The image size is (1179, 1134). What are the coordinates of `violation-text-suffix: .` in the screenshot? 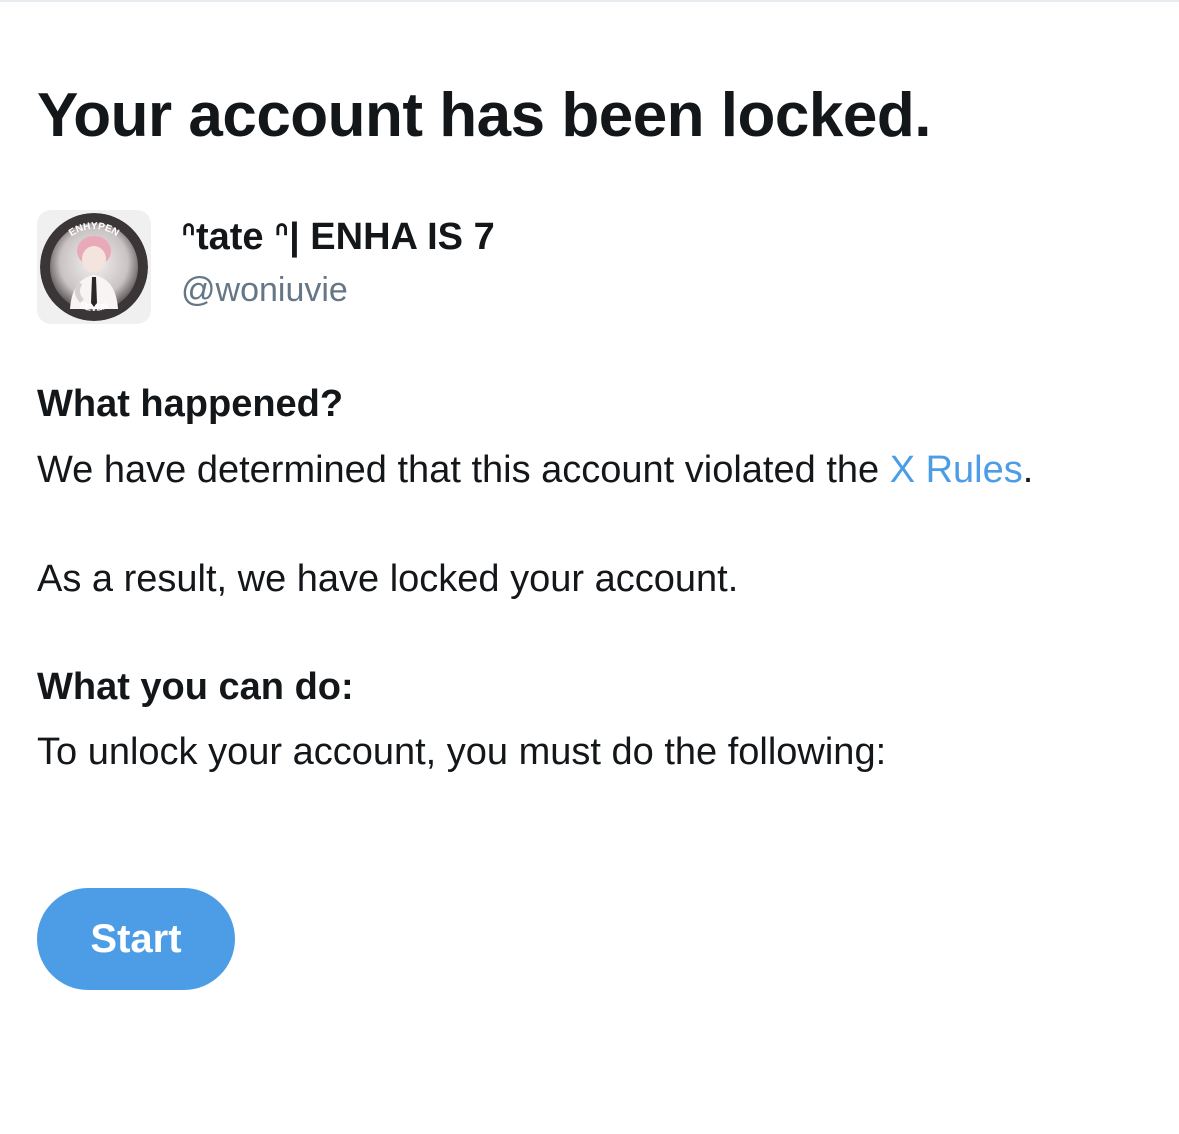 It's located at (1028, 470).